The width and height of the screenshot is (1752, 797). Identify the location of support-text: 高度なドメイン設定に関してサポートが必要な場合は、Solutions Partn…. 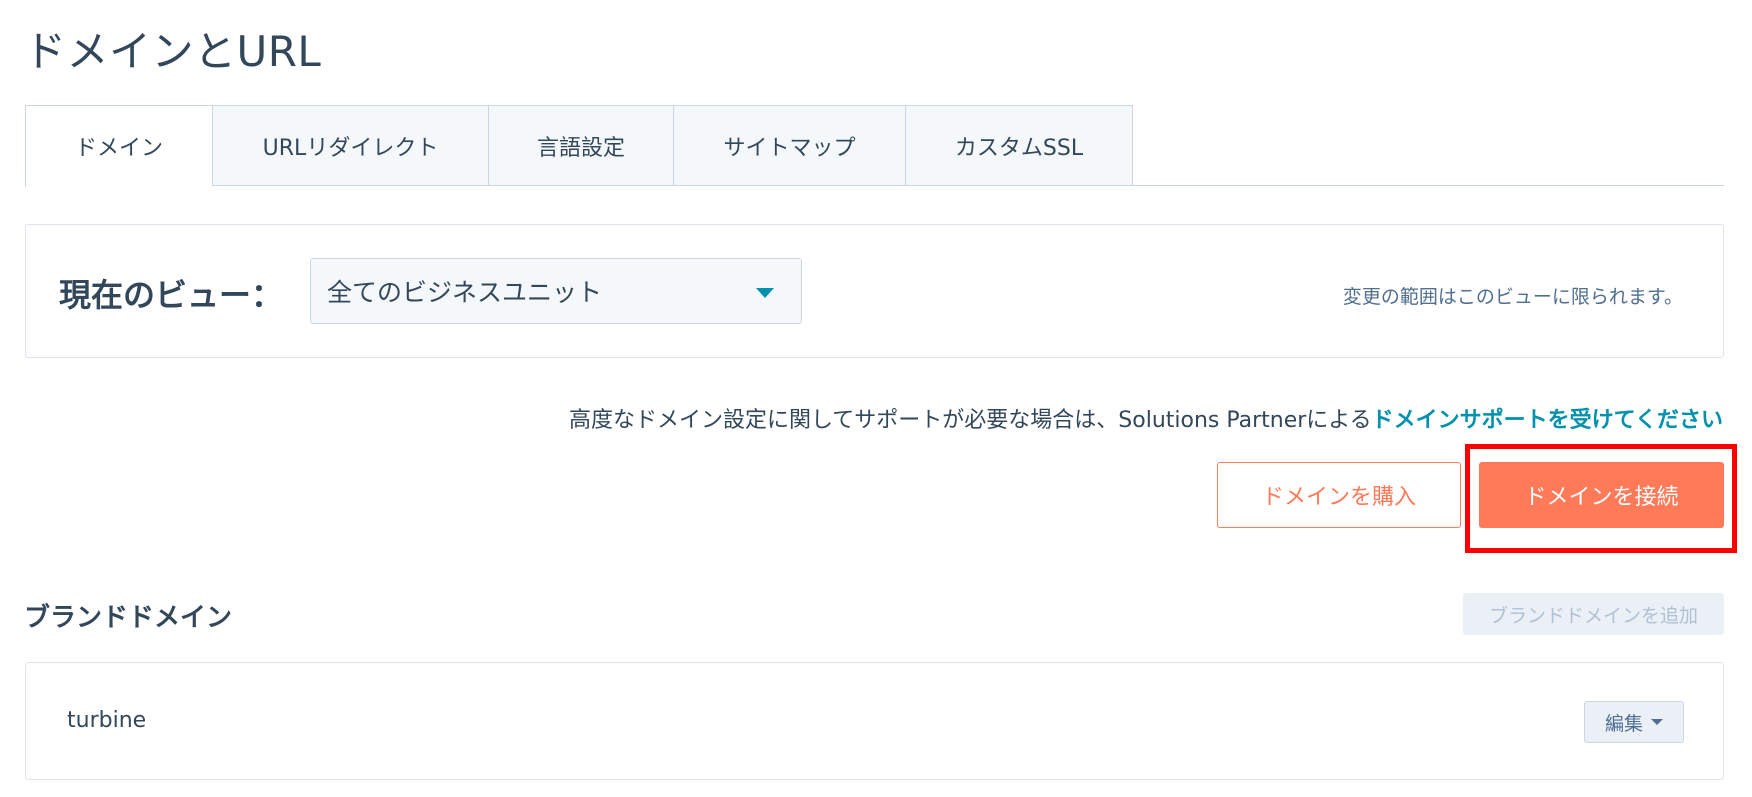
(970, 420).